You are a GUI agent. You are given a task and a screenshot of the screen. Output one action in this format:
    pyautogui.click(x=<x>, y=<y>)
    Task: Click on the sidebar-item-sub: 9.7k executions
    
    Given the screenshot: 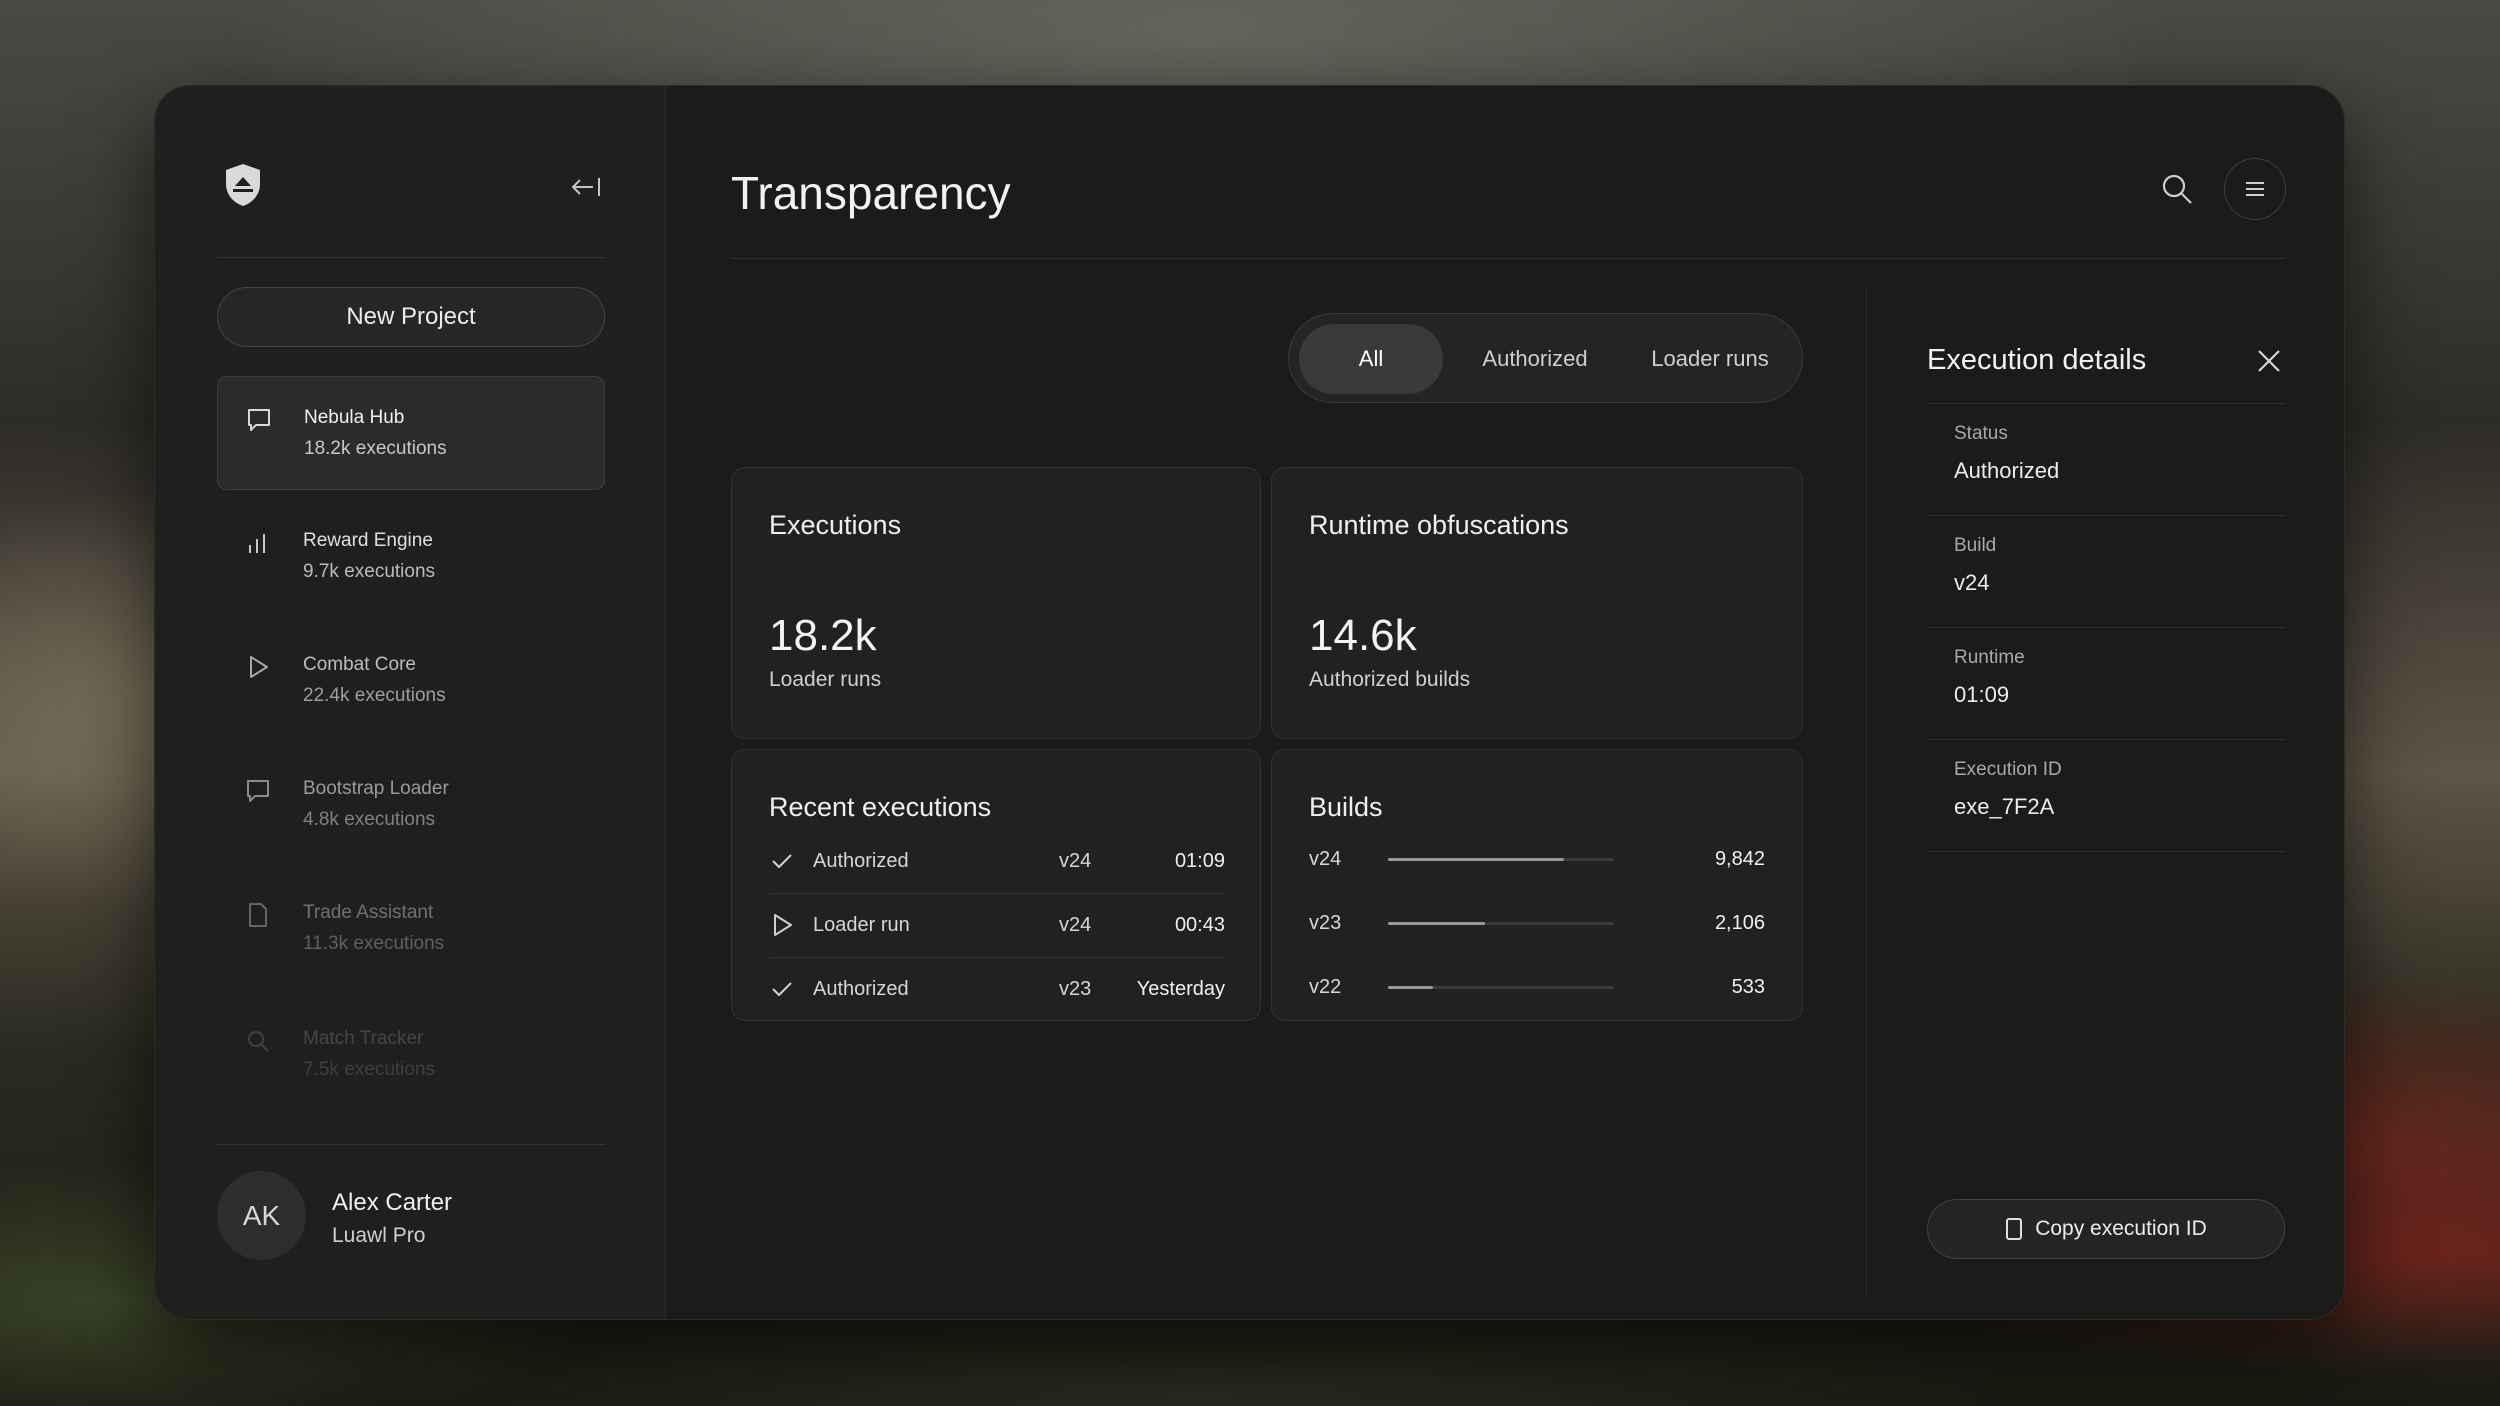 What is the action you would take?
    pyautogui.click(x=369, y=571)
    